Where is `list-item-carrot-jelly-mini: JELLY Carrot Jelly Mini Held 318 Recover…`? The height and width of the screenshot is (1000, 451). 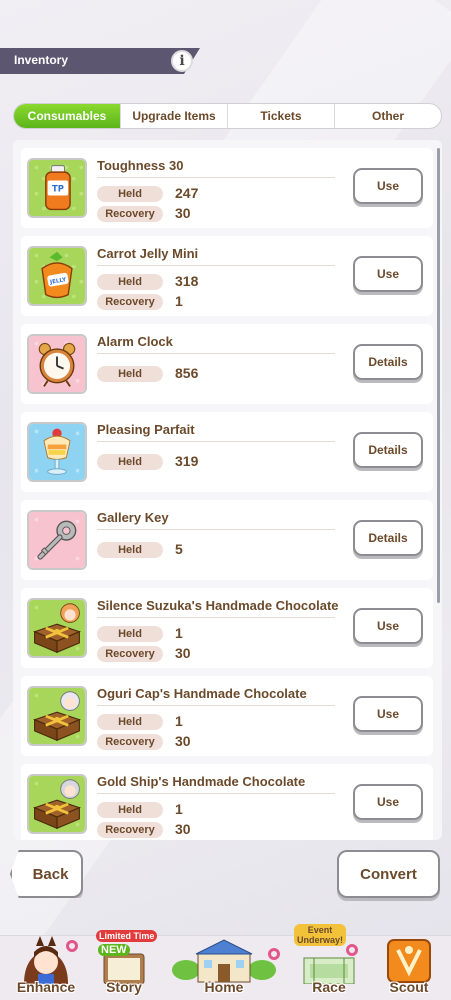 list-item-carrot-jelly-mini: JELLY Carrot Jelly Mini Held 318 Recover… is located at coordinates (227, 276).